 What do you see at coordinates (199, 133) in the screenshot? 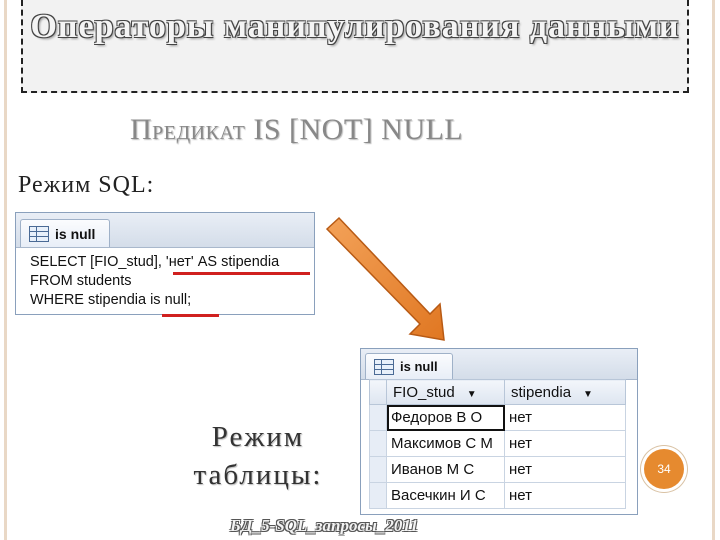
I see `subtitle-smallcaps: РЕДИКАТ` at bounding box center [199, 133].